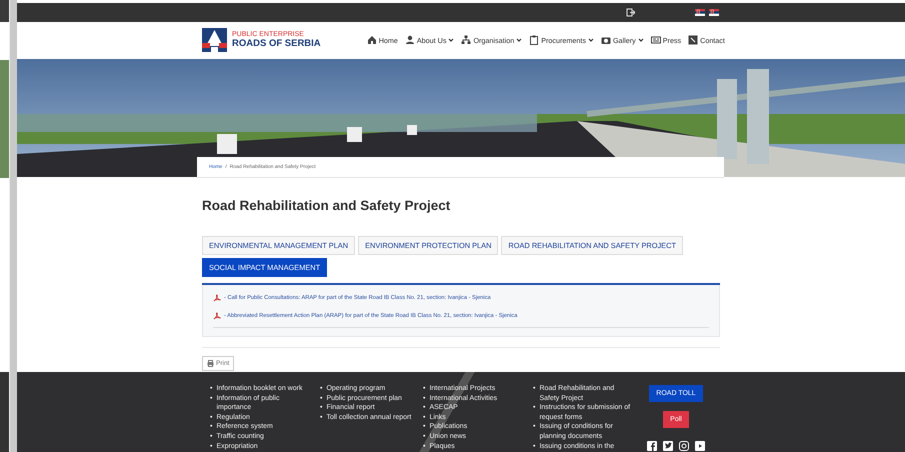 Image resolution: width=905 pixels, height=452 pixels. I want to click on logo-text: ROADS OF SERBIA, so click(276, 44).